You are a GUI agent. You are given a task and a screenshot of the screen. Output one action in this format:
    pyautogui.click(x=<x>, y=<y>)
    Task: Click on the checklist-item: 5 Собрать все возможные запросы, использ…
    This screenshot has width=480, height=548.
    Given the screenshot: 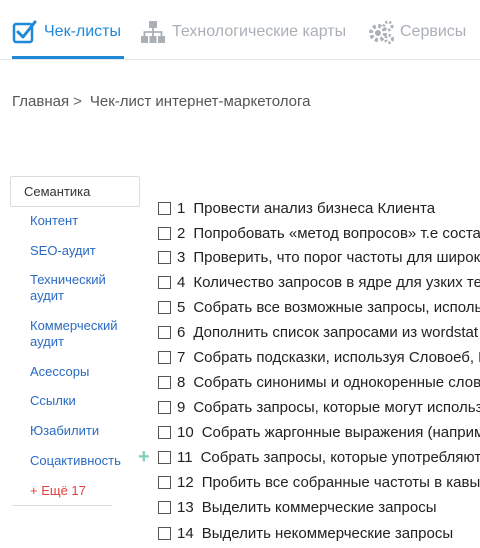 What is the action you would take?
    pyautogui.click(x=319, y=307)
    